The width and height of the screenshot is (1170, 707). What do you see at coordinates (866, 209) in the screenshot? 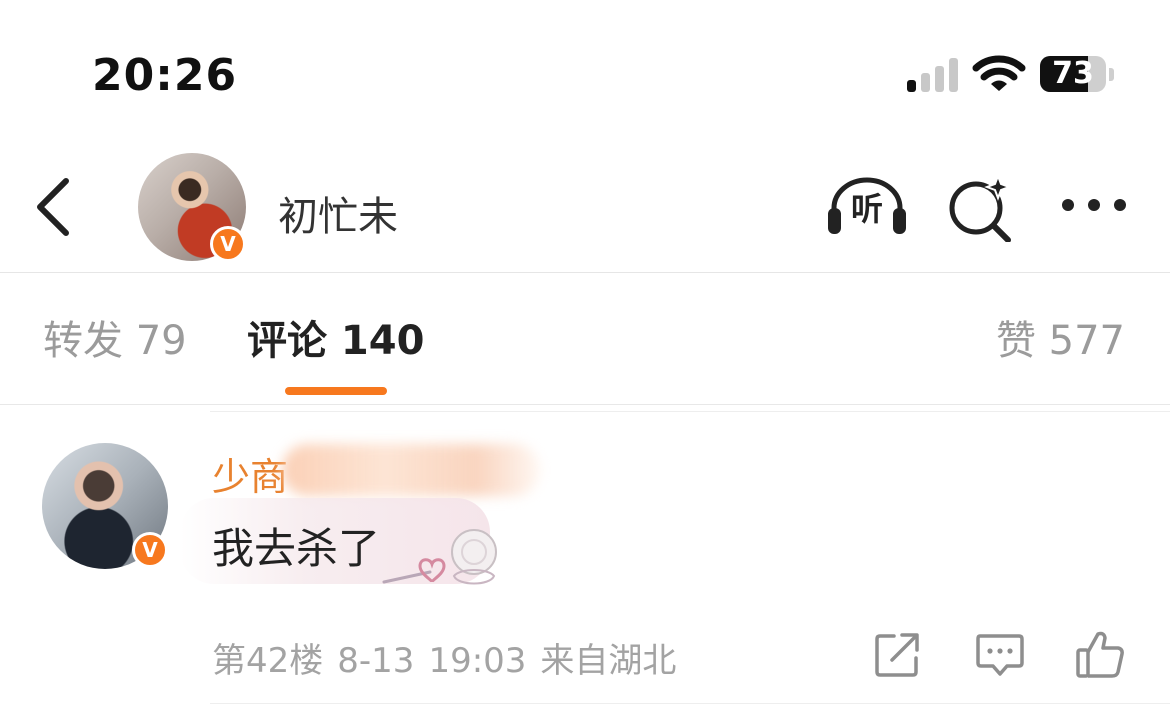
I see `listen-label: 听` at bounding box center [866, 209].